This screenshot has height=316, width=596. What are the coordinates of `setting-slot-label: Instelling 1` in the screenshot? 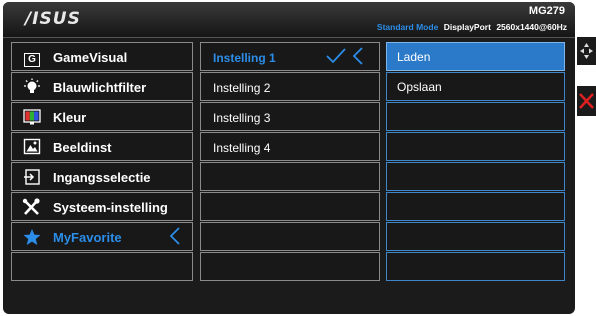 It's located at (244, 58).